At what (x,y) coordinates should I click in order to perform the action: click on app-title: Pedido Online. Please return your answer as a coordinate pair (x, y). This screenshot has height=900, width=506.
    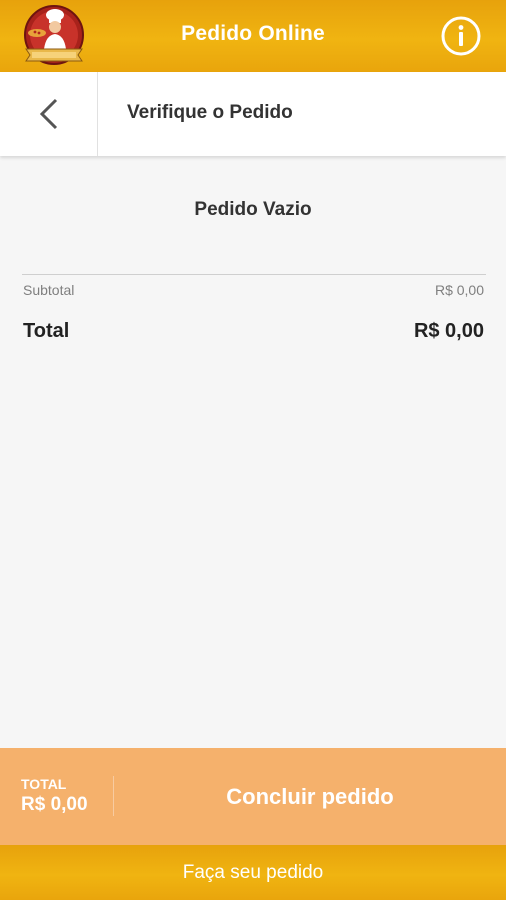
    Looking at the image, I should click on (253, 33).